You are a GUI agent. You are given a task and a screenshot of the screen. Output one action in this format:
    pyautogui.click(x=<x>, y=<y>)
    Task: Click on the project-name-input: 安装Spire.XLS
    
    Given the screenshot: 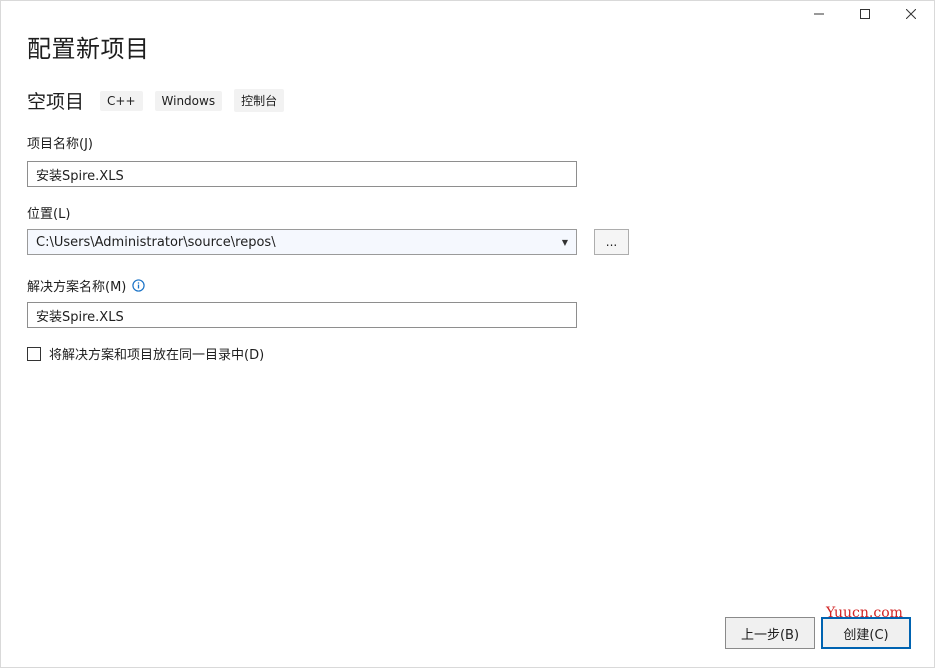 What is the action you would take?
    pyautogui.click(x=302, y=174)
    